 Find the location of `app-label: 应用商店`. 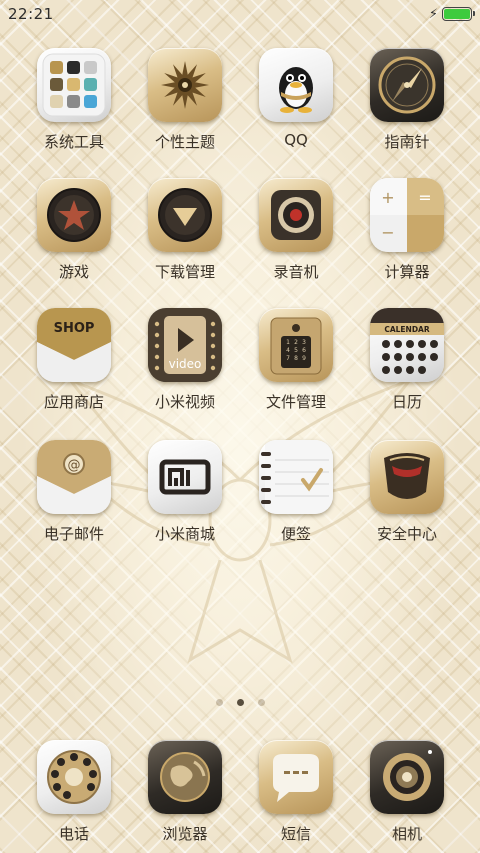

app-label: 应用商店 is located at coordinates (73, 402).